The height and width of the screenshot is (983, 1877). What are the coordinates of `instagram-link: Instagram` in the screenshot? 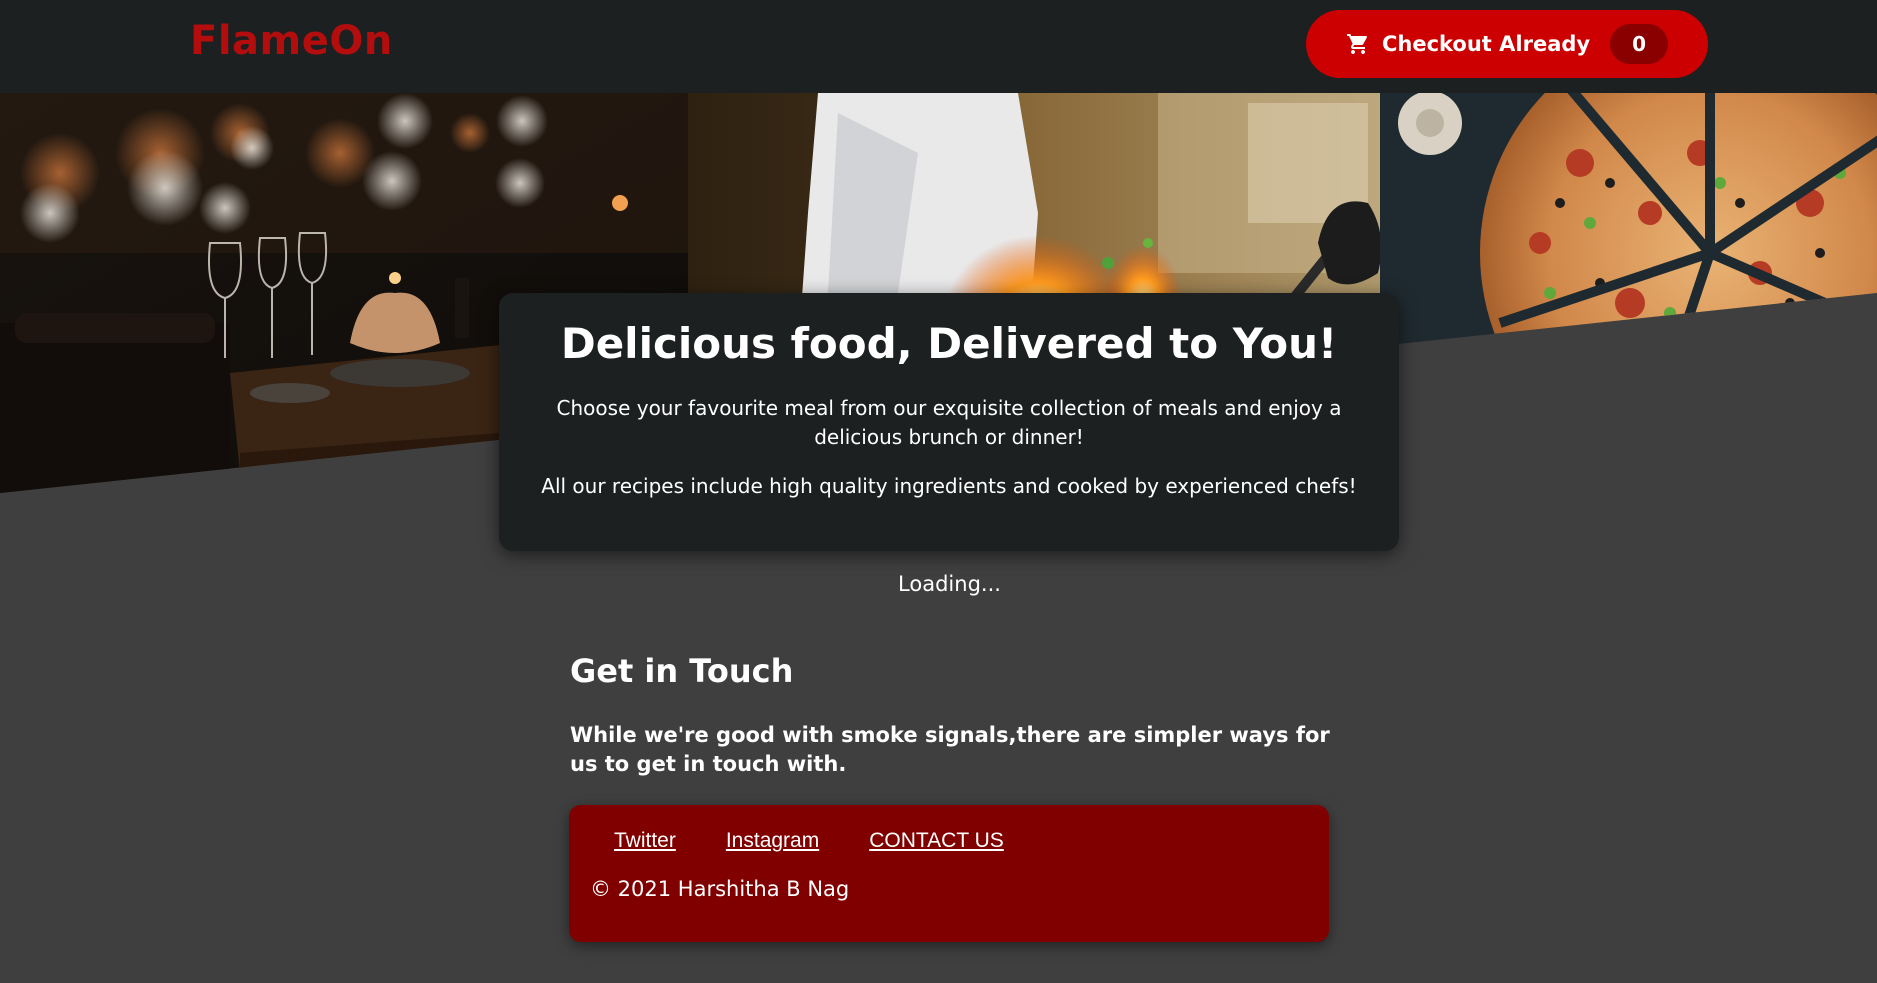 It's located at (772, 841).